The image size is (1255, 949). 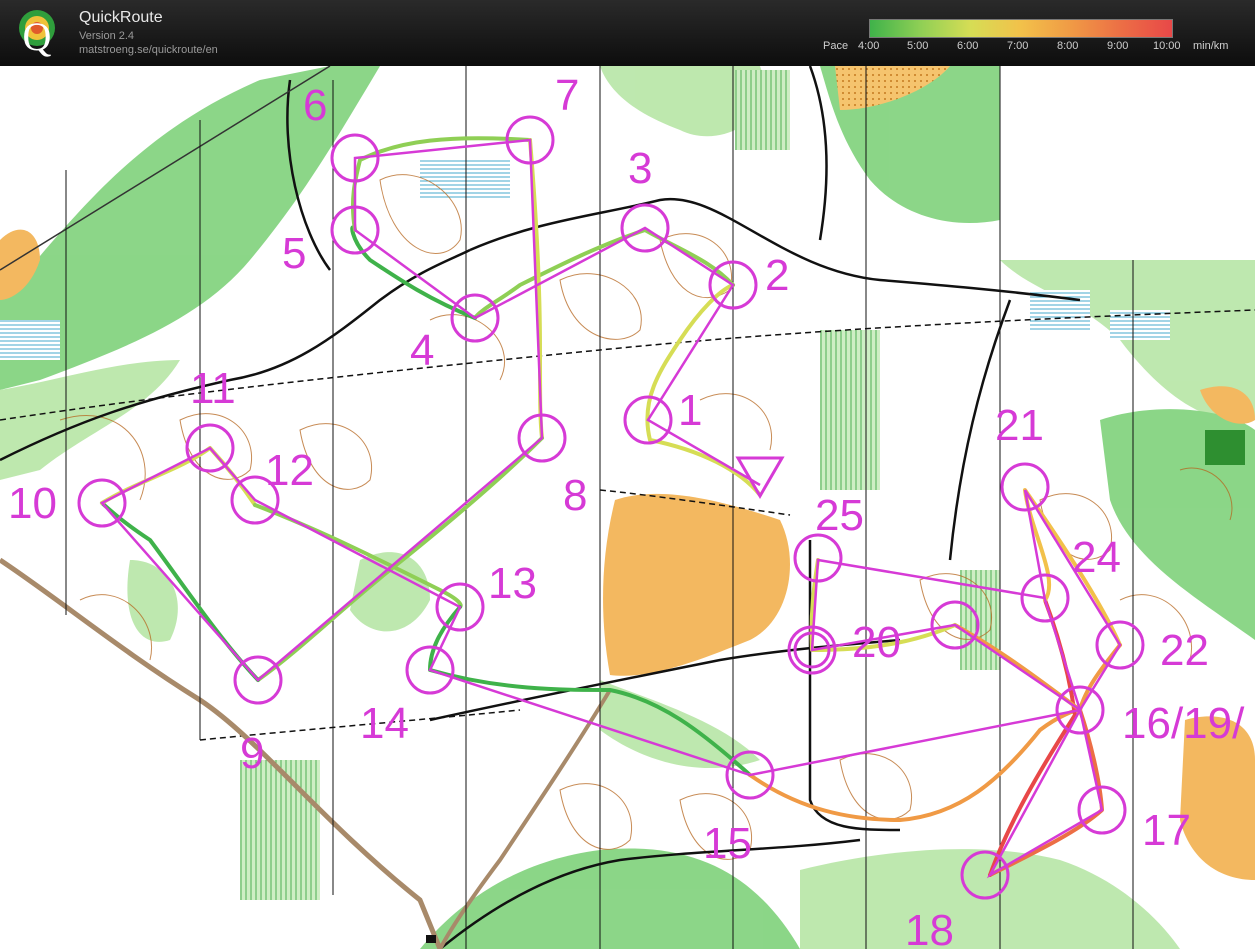 I want to click on control-number: 12, so click(x=289, y=470).